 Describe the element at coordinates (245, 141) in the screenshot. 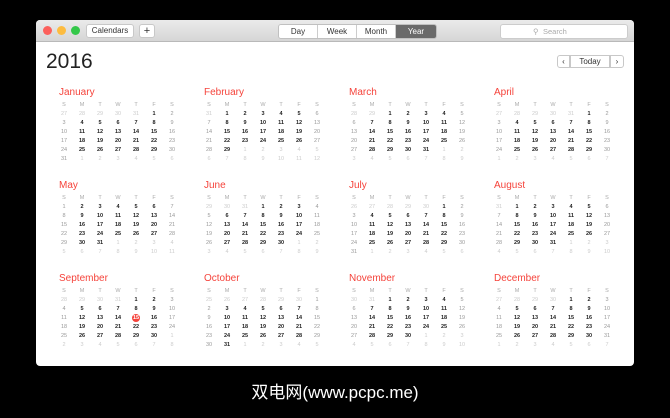

I see `day-cell: 23` at that location.